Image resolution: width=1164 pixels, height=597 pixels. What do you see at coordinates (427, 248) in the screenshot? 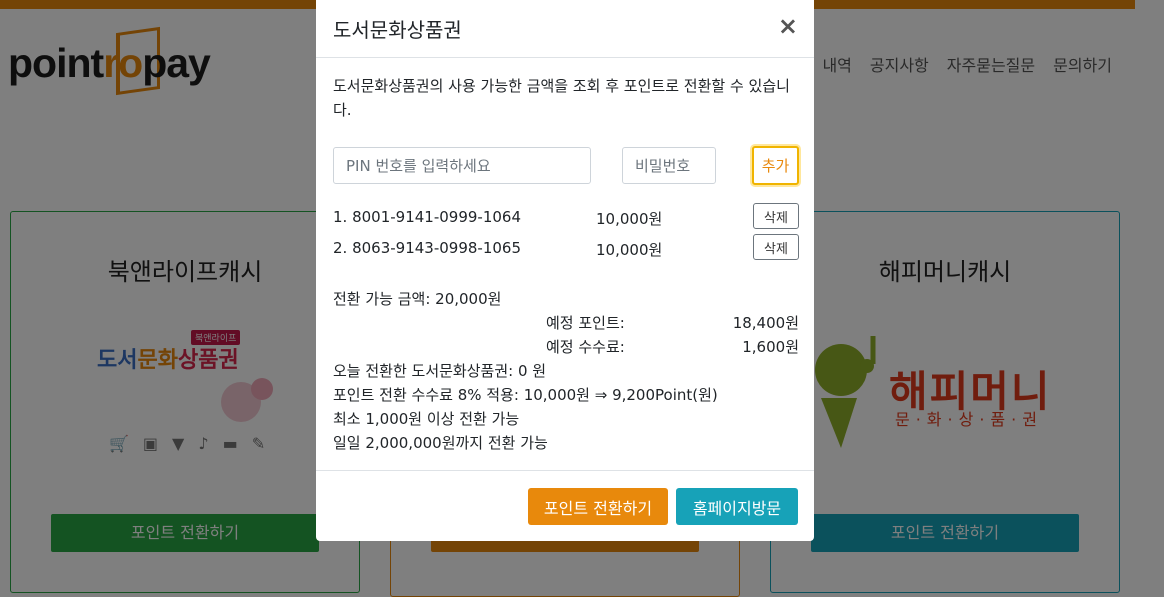
I see `pin-number: 2. 8063-9143-0998-1065` at bounding box center [427, 248].